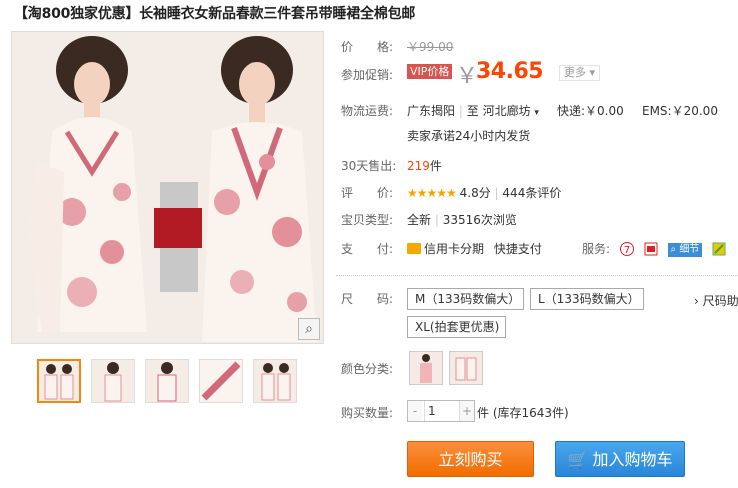 This screenshot has height=488, width=738. Describe the element at coordinates (479, 220) in the screenshot. I see `view-count: 33516次浏览` at that location.